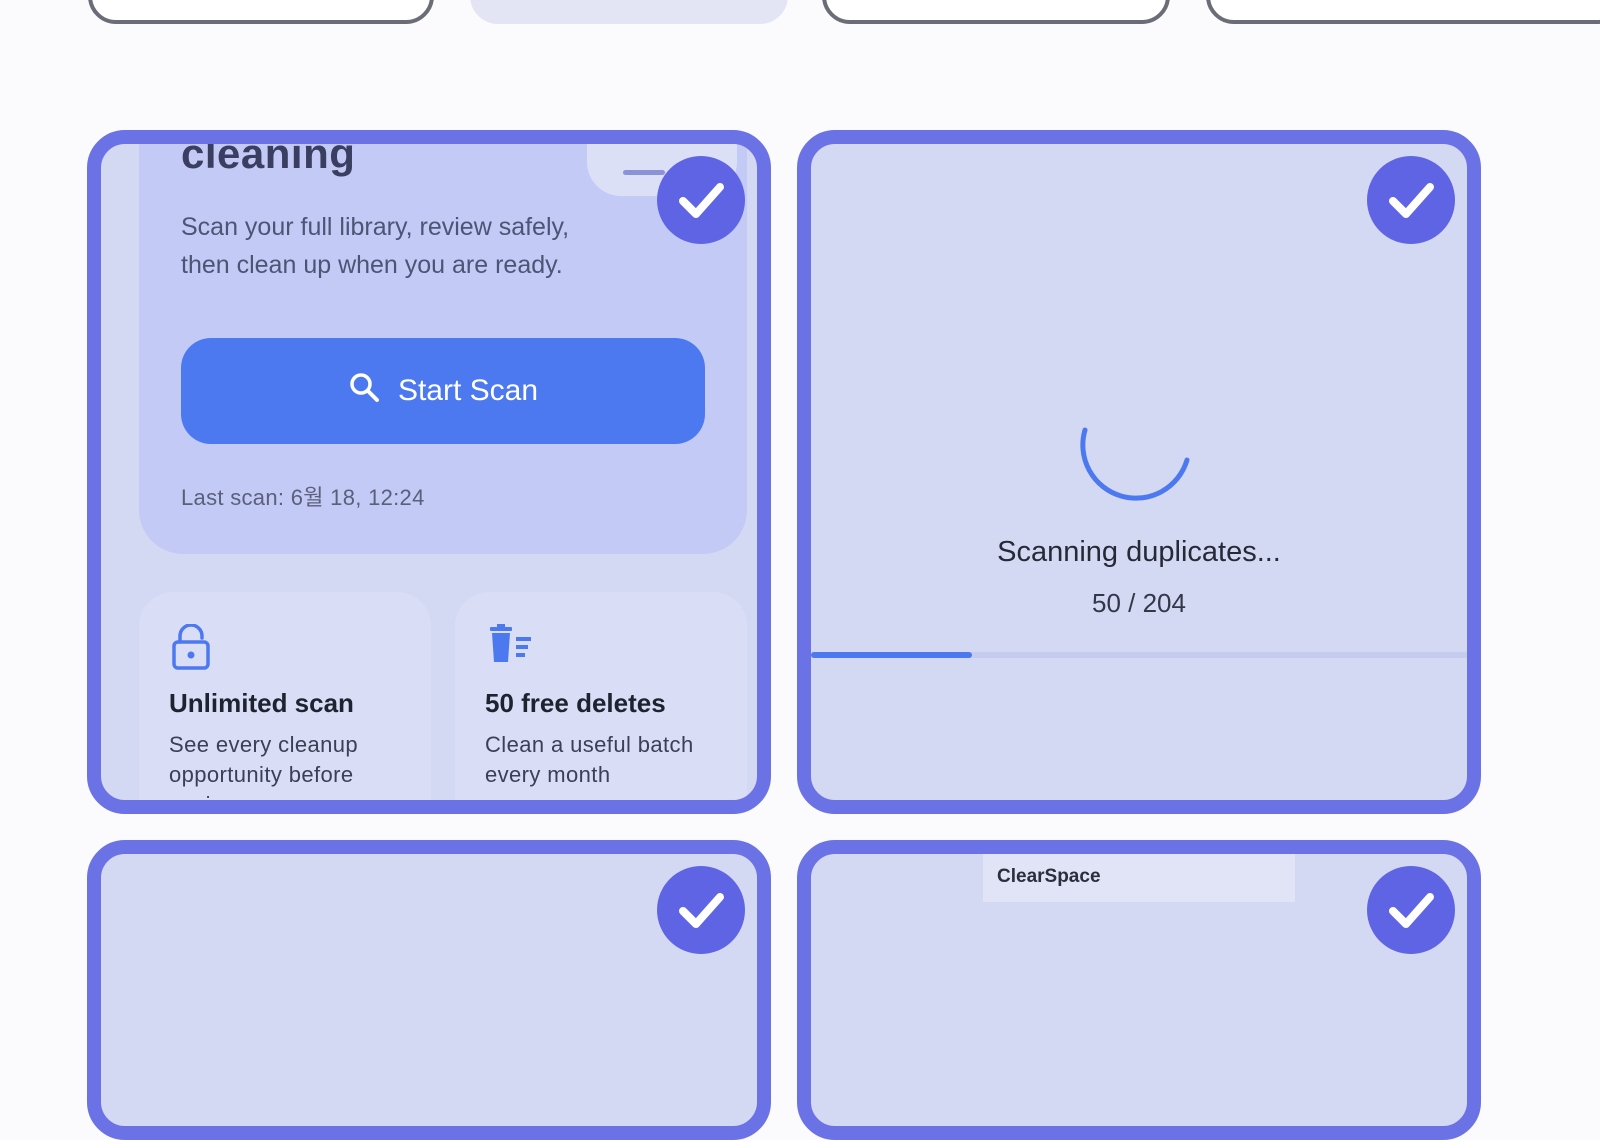 This screenshot has width=1600, height=1140. Describe the element at coordinates (1139, 990) in the screenshot. I see `screen-tile-brand: ClearSpace` at that location.